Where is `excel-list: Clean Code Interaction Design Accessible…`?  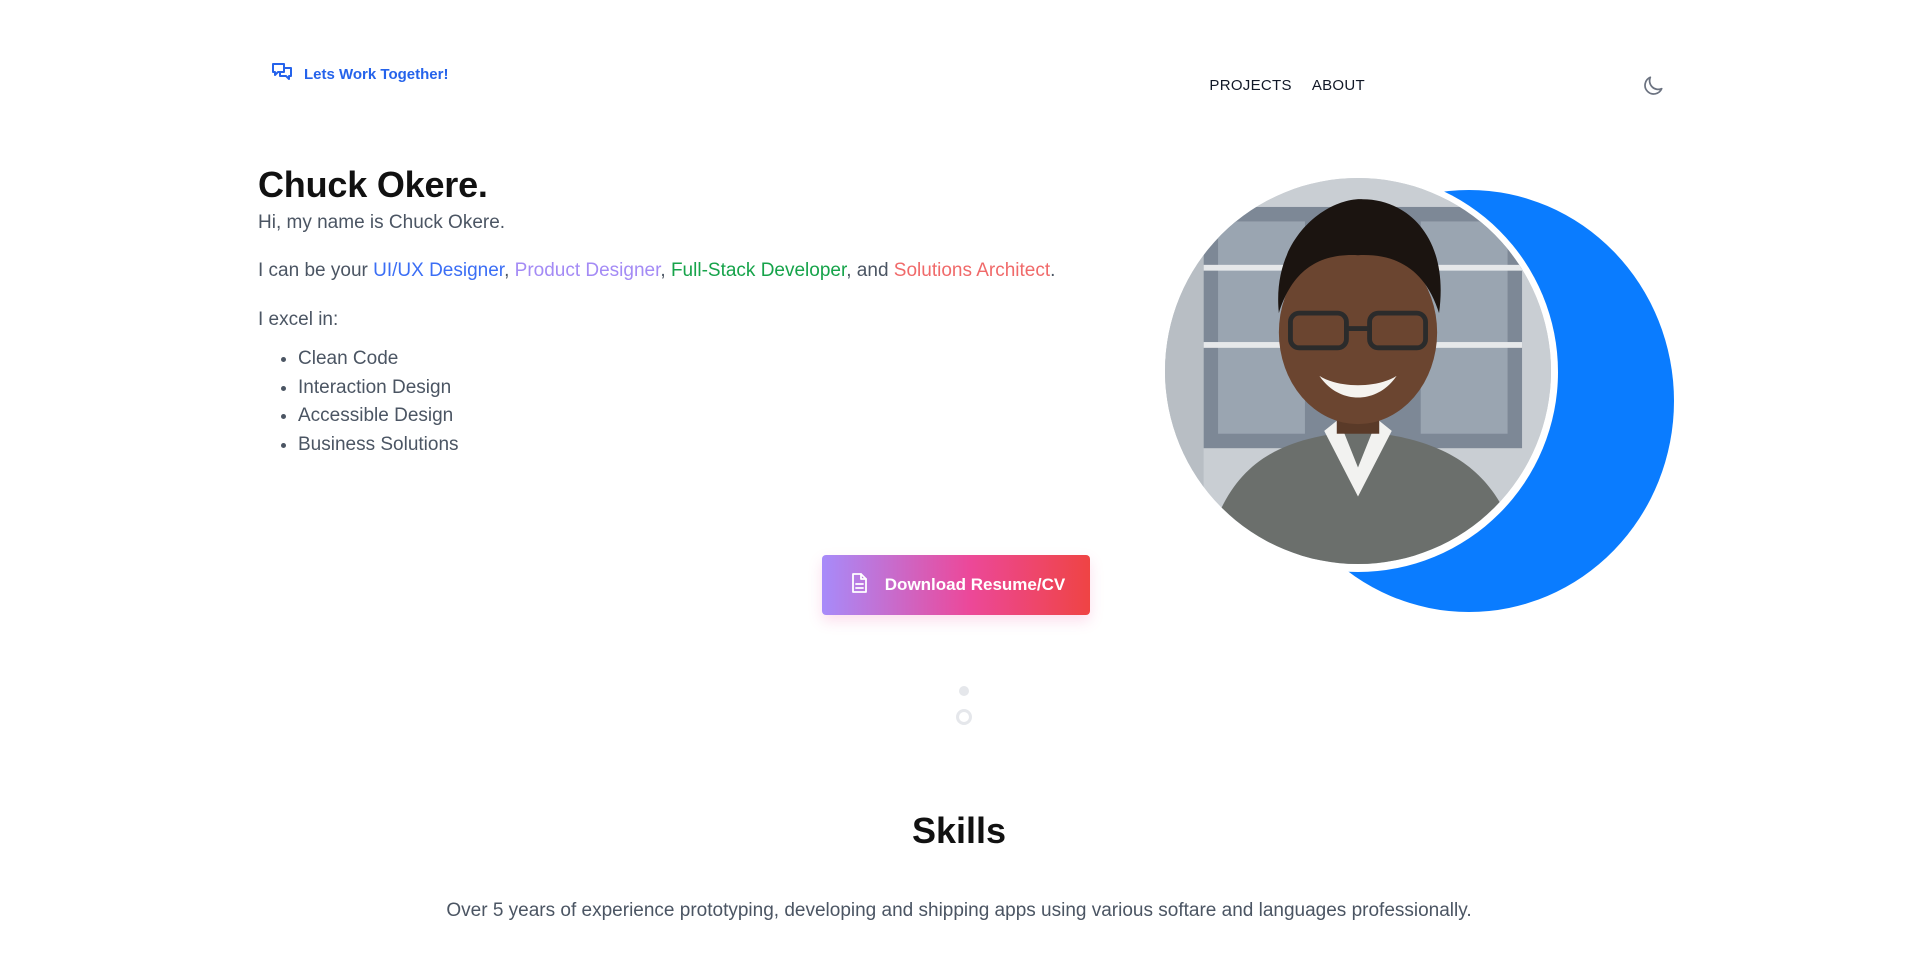 excel-list: Clean Code Interaction Design Accessible… is located at coordinates (358, 402).